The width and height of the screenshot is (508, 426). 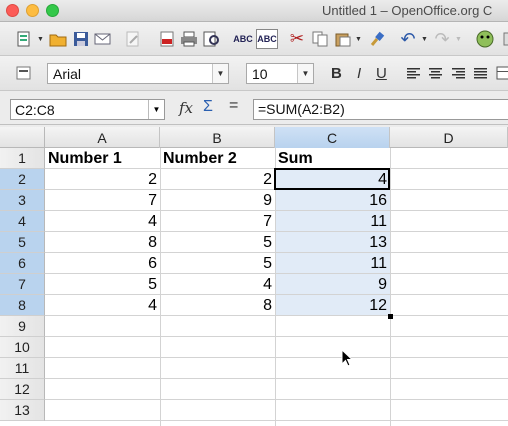 What do you see at coordinates (22, 347) in the screenshot?
I see `row-header-10: 10` at bounding box center [22, 347].